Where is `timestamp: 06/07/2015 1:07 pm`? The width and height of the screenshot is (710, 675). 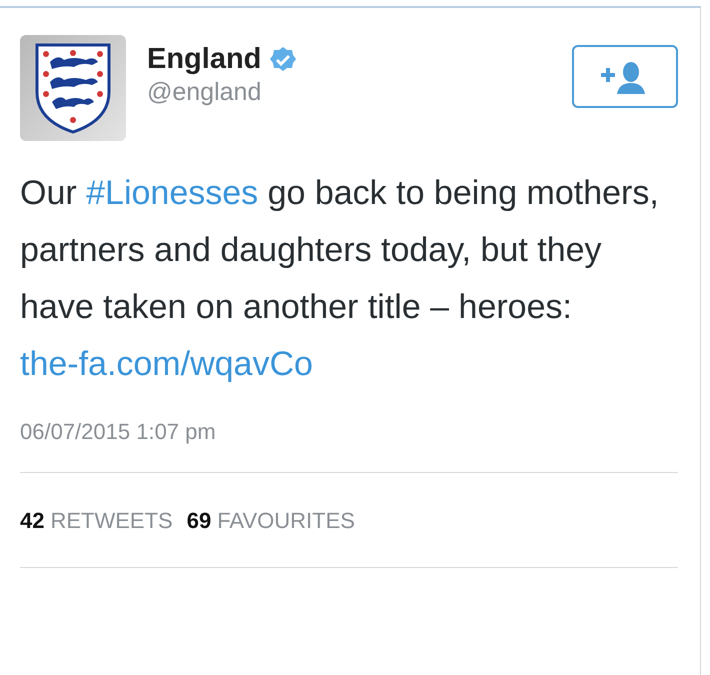
timestamp: 06/07/2015 1:07 pm is located at coordinates (118, 432).